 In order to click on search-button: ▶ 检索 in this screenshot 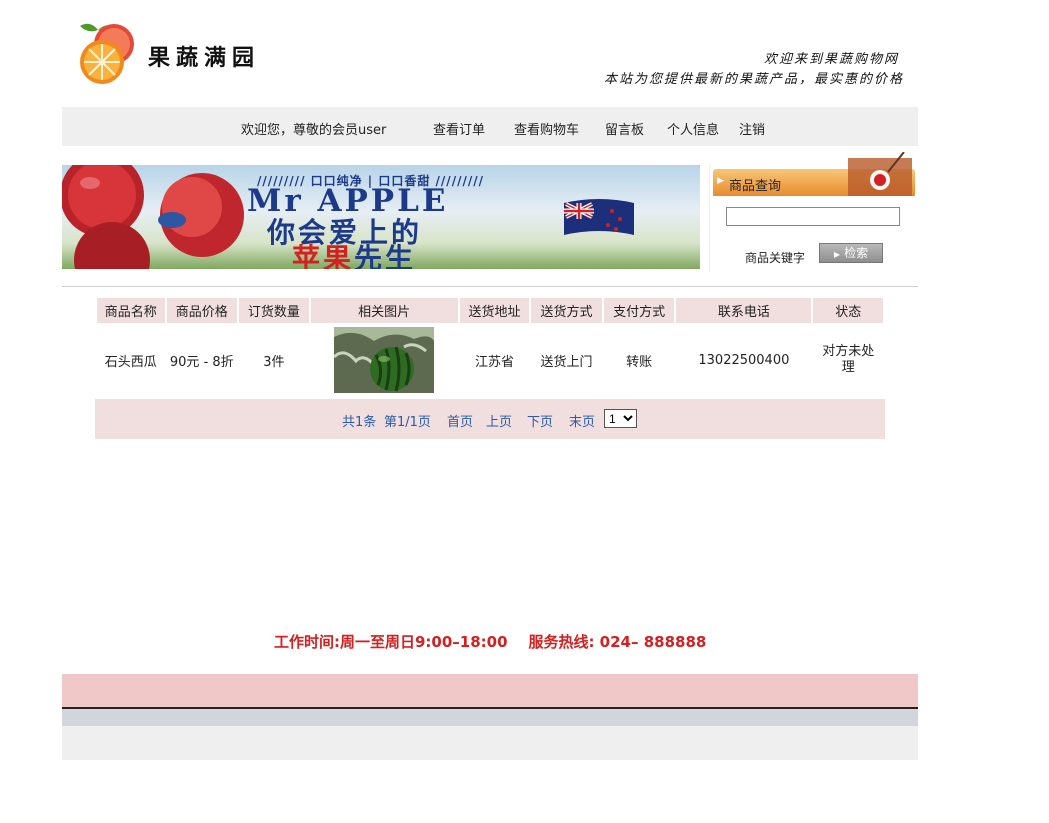, I will do `click(851, 253)`.